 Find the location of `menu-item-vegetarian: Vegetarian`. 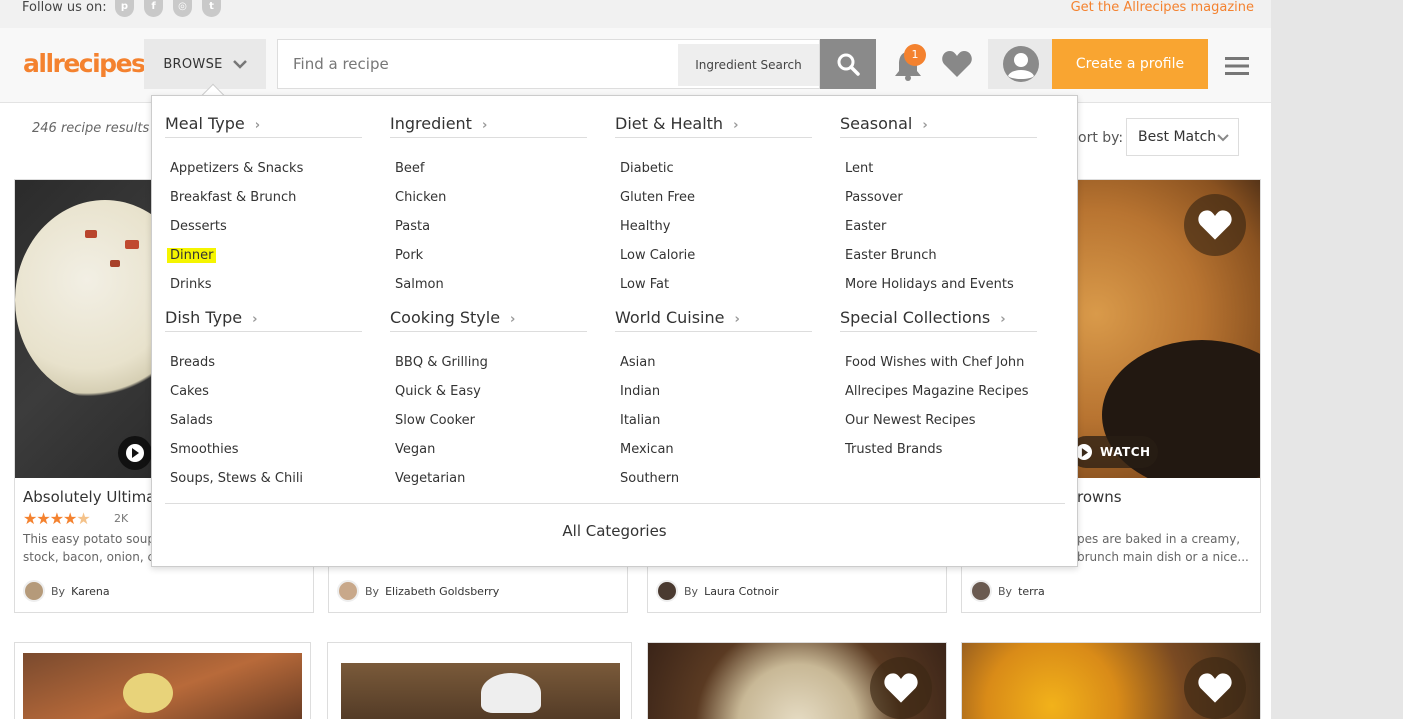

menu-item-vegetarian: Vegetarian is located at coordinates (430, 478).